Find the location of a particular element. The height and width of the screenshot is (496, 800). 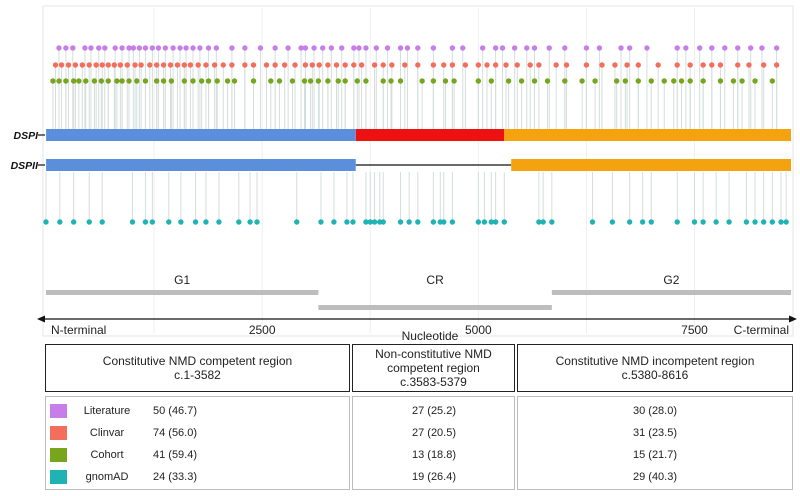

table-cell: 27 (20.5) is located at coordinates (434, 433).